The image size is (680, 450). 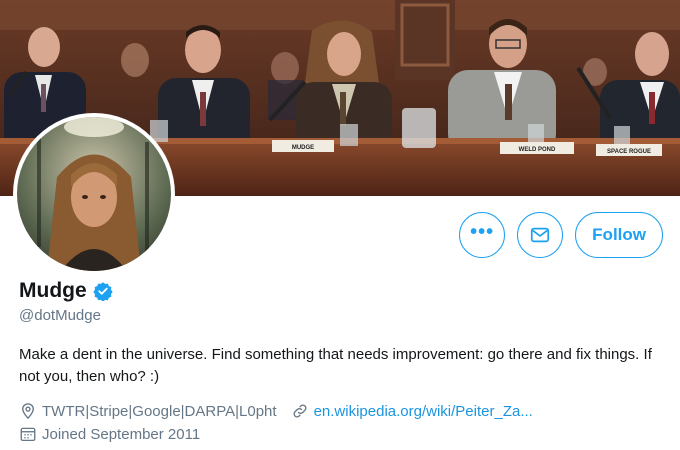 I want to click on location-pin-icon, so click(x=28, y=411).